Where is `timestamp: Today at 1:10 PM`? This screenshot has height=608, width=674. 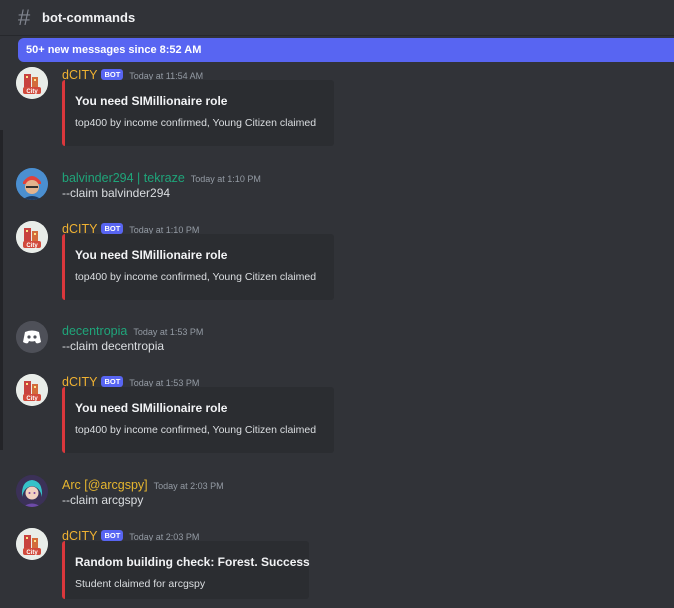
timestamp: Today at 1:10 PM is located at coordinates (226, 179).